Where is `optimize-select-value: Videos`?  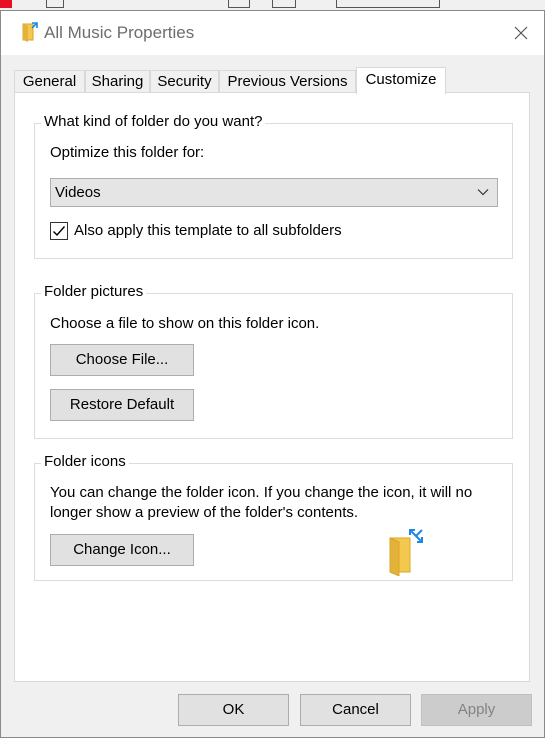
optimize-select-value: Videos is located at coordinates (78, 192).